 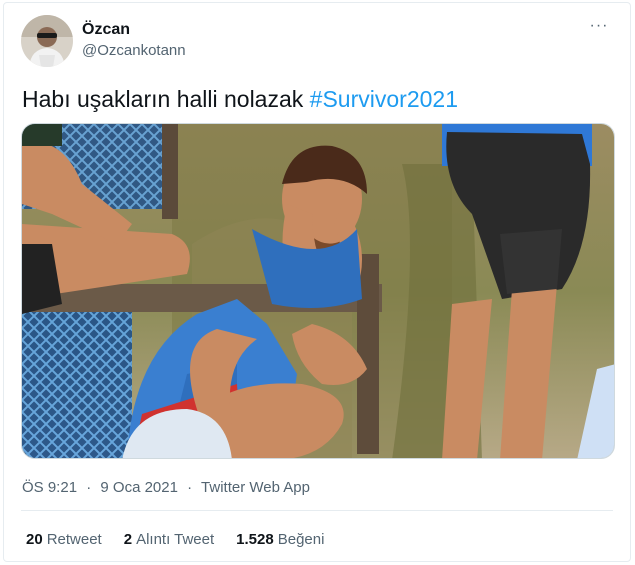 I want to click on stat-count: 20, so click(x=34, y=539).